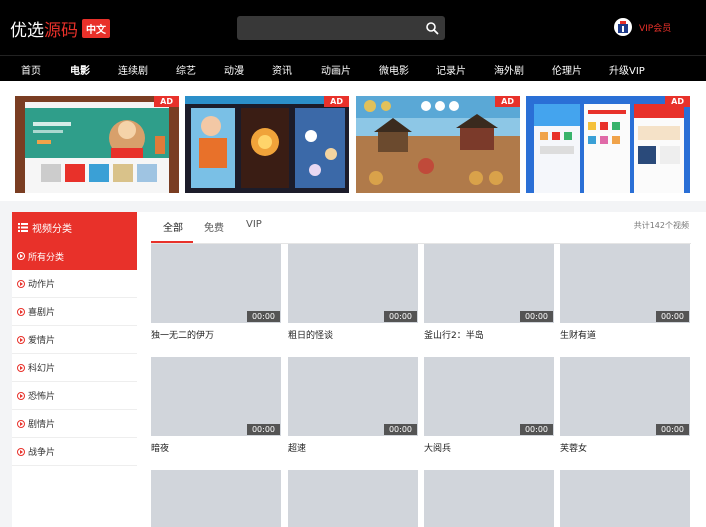  I want to click on sidebar-item-action: 动作片, so click(74, 284).